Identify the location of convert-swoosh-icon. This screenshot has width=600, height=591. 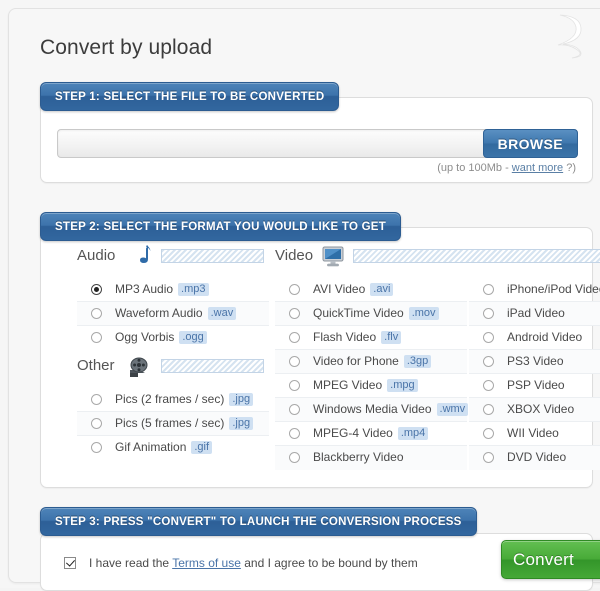
(574, 35).